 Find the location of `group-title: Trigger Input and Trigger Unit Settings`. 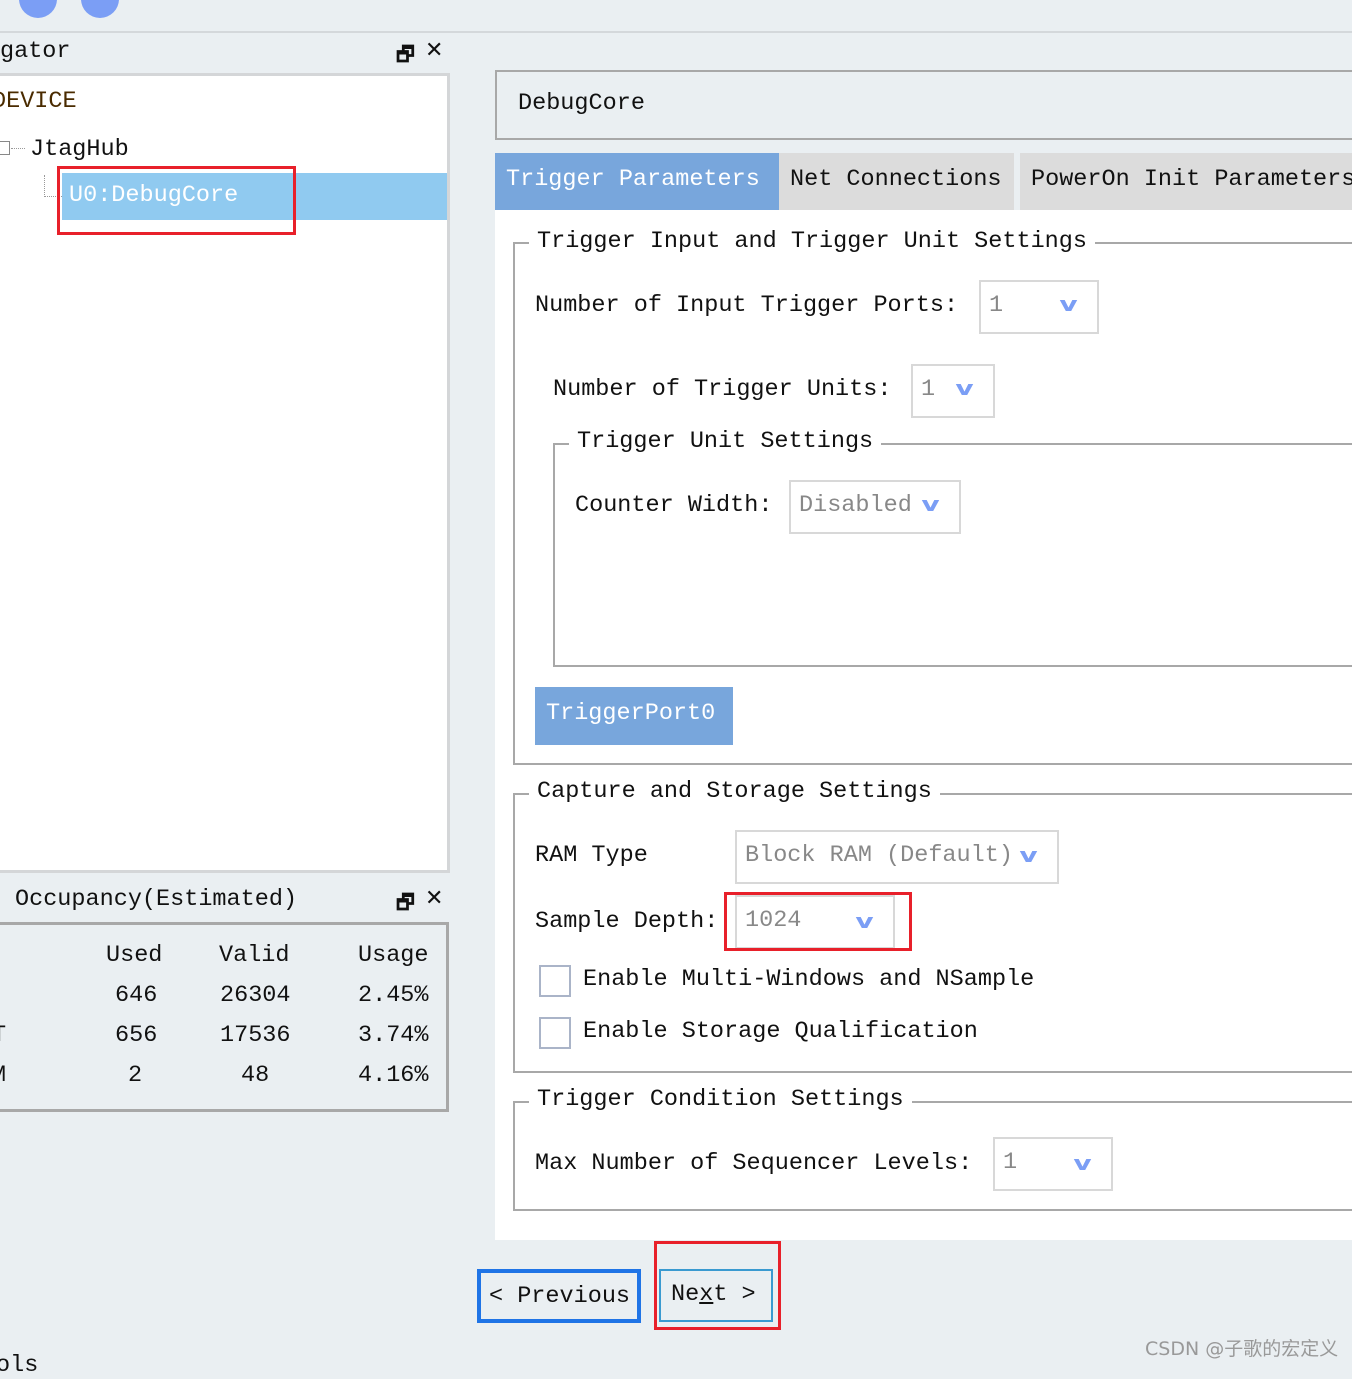

group-title: Trigger Input and Trigger Unit Settings is located at coordinates (812, 241).